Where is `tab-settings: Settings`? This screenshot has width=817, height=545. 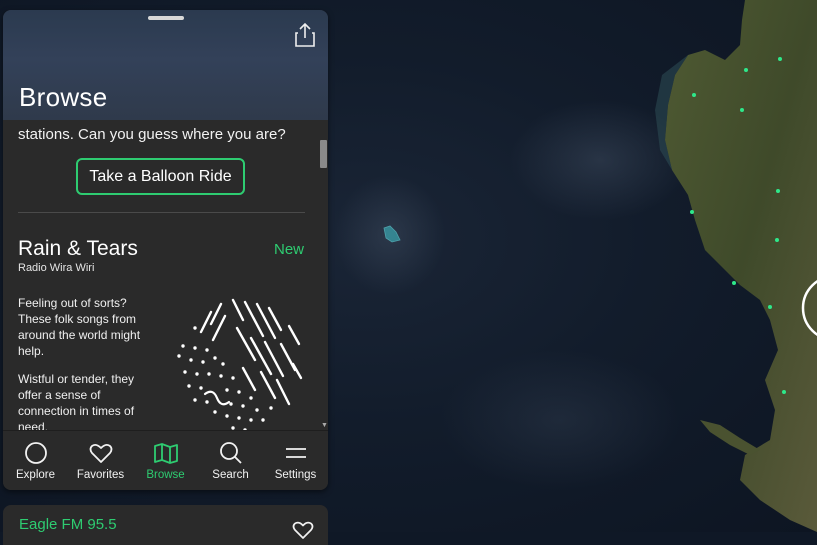 tab-settings: Settings is located at coordinates (295, 460).